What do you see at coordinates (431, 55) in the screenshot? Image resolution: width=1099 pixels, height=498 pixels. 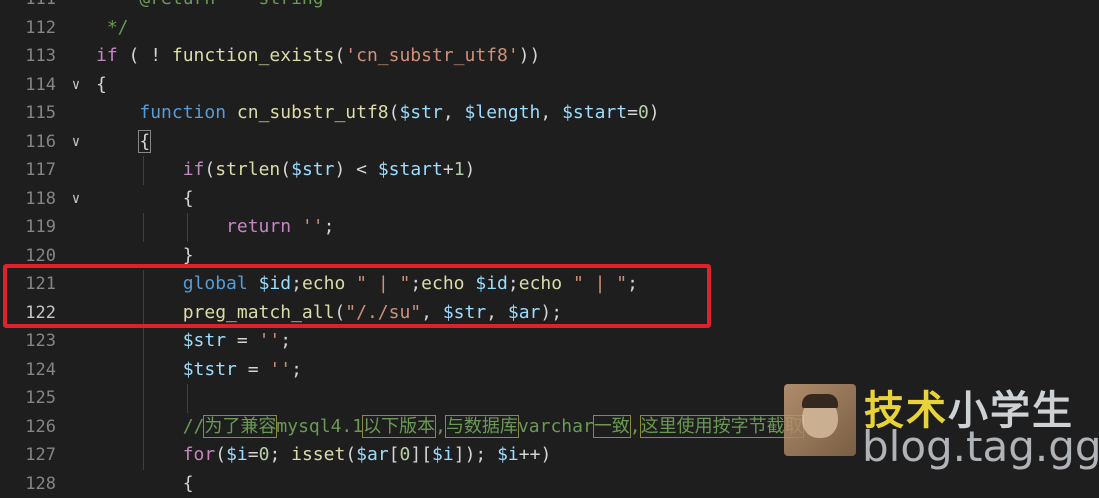 I see `code-token: 'cn_substr_utf8'` at bounding box center [431, 55].